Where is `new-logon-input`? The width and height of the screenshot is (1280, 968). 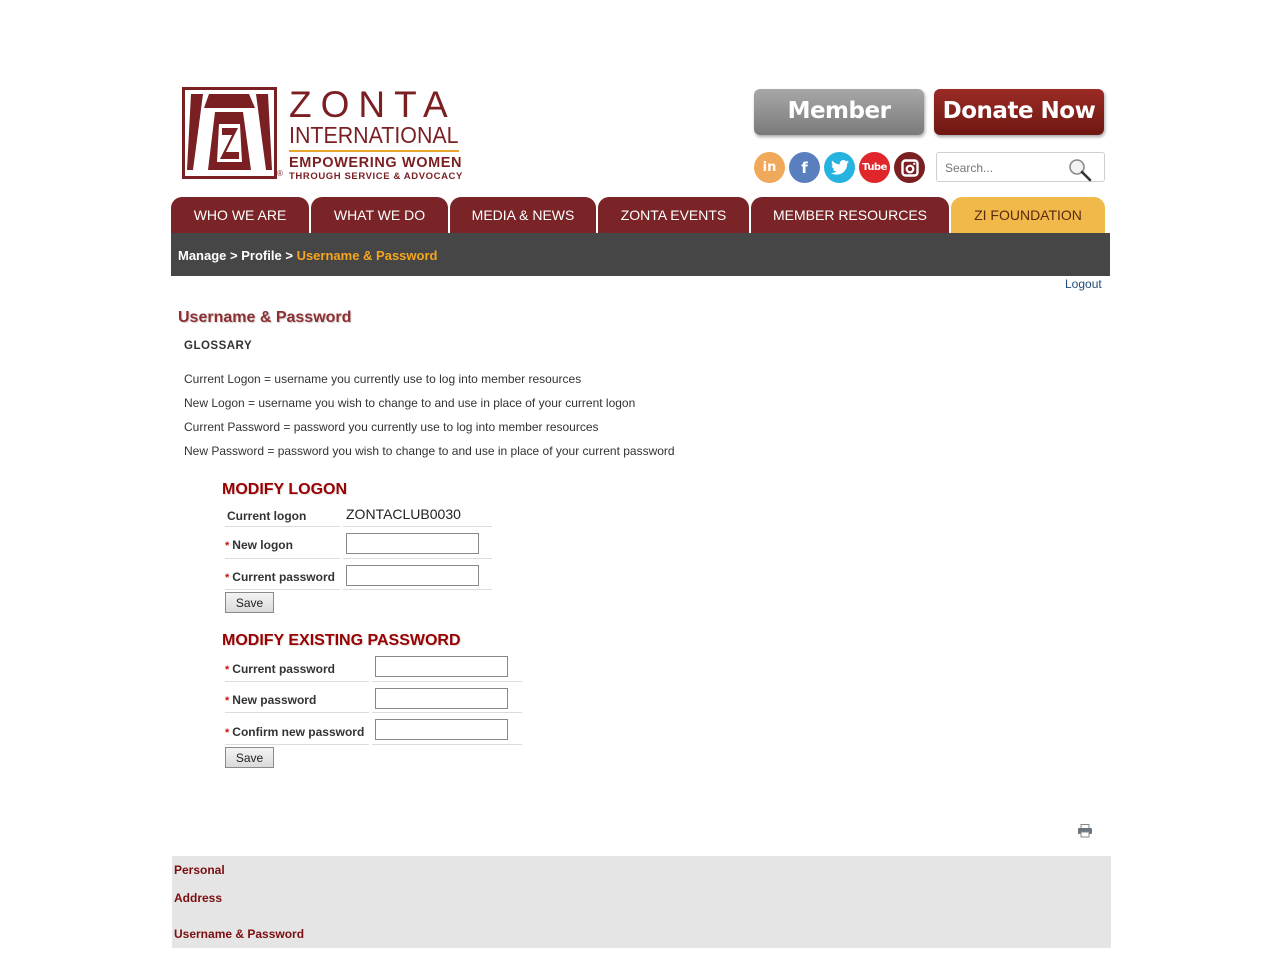
new-logon-input is located at coordinates (412, 543).